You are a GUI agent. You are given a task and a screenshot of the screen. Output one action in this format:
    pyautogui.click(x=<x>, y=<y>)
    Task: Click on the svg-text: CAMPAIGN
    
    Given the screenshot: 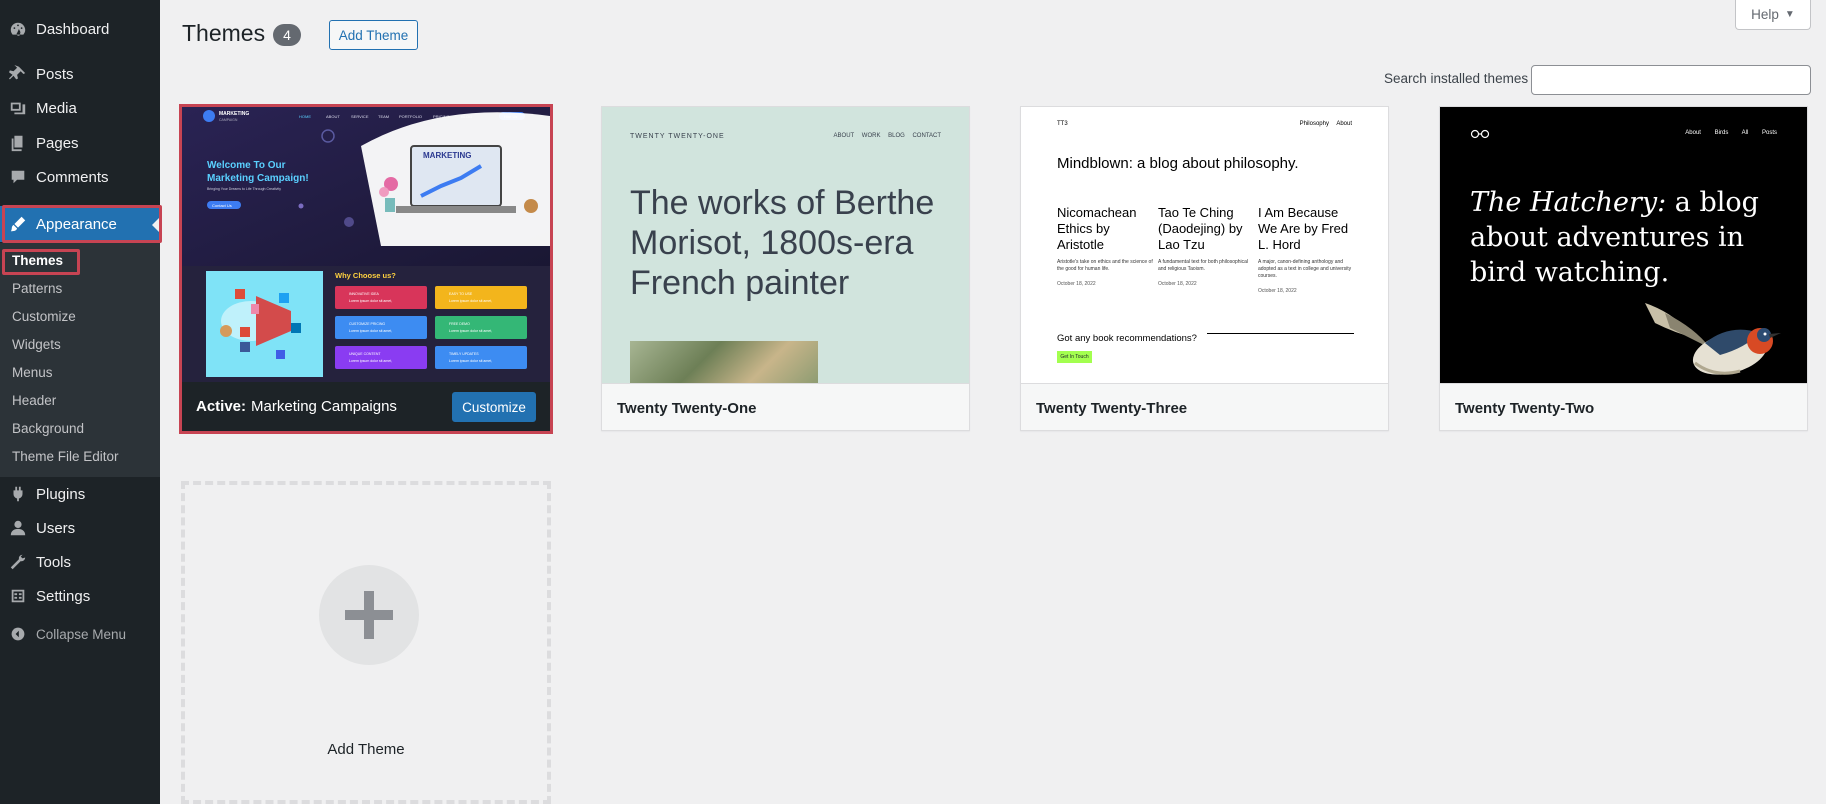 What is the action you would take?
    pyautogui.click(x=228, y=120)
    